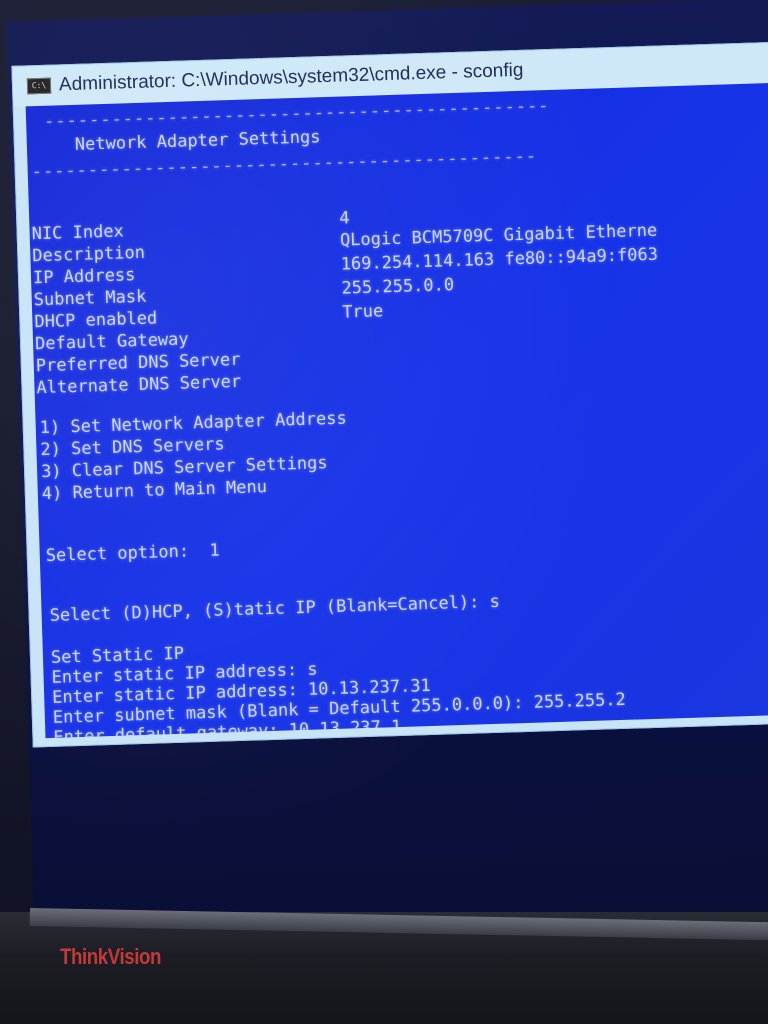 This screenshot has width=768, height=1024. I want to click on section-heading: Network Adapter Settings, so click(197, 141).